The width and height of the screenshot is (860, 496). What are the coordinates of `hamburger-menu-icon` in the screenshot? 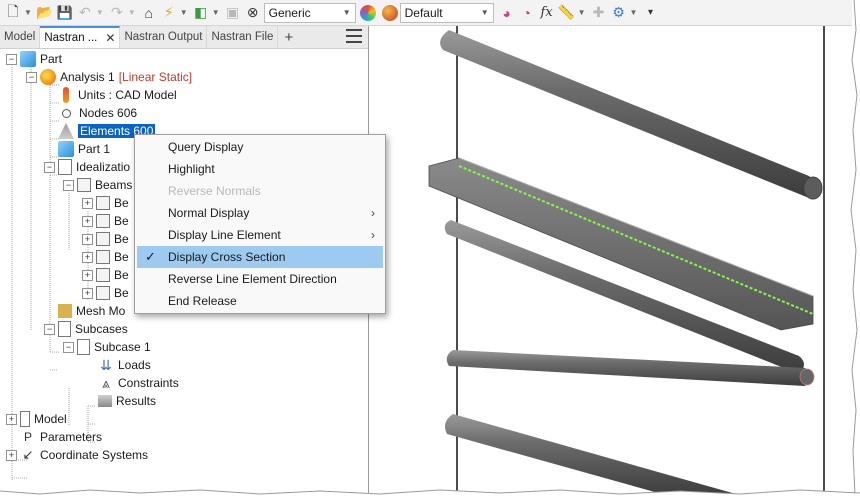 It's located at (354, 36).